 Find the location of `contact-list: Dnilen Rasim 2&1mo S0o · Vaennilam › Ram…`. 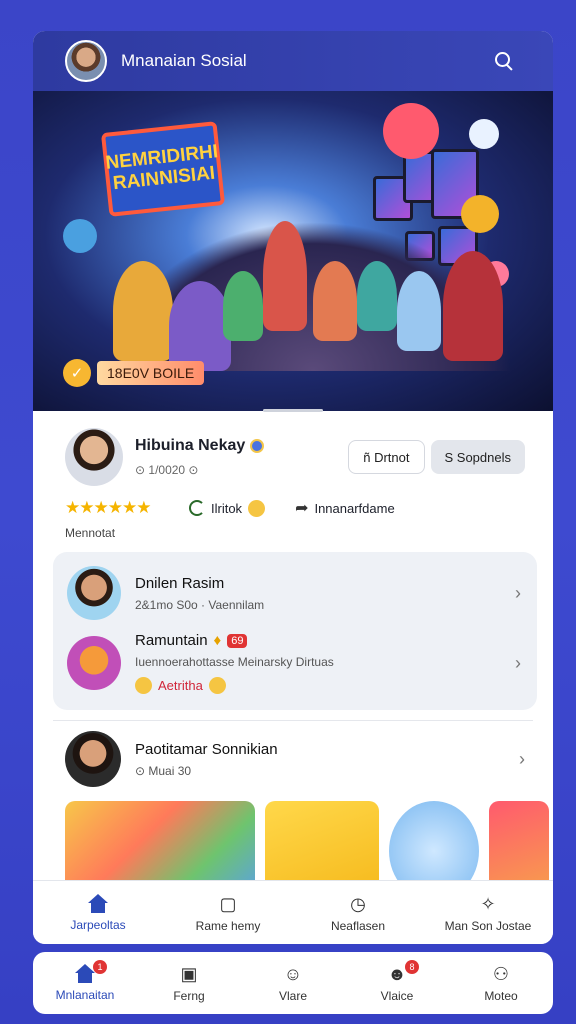

contact-list: Dnilen Rasim 2&1mo S0o · Vaennilam › Ram… is located at coordinates (295, 631).